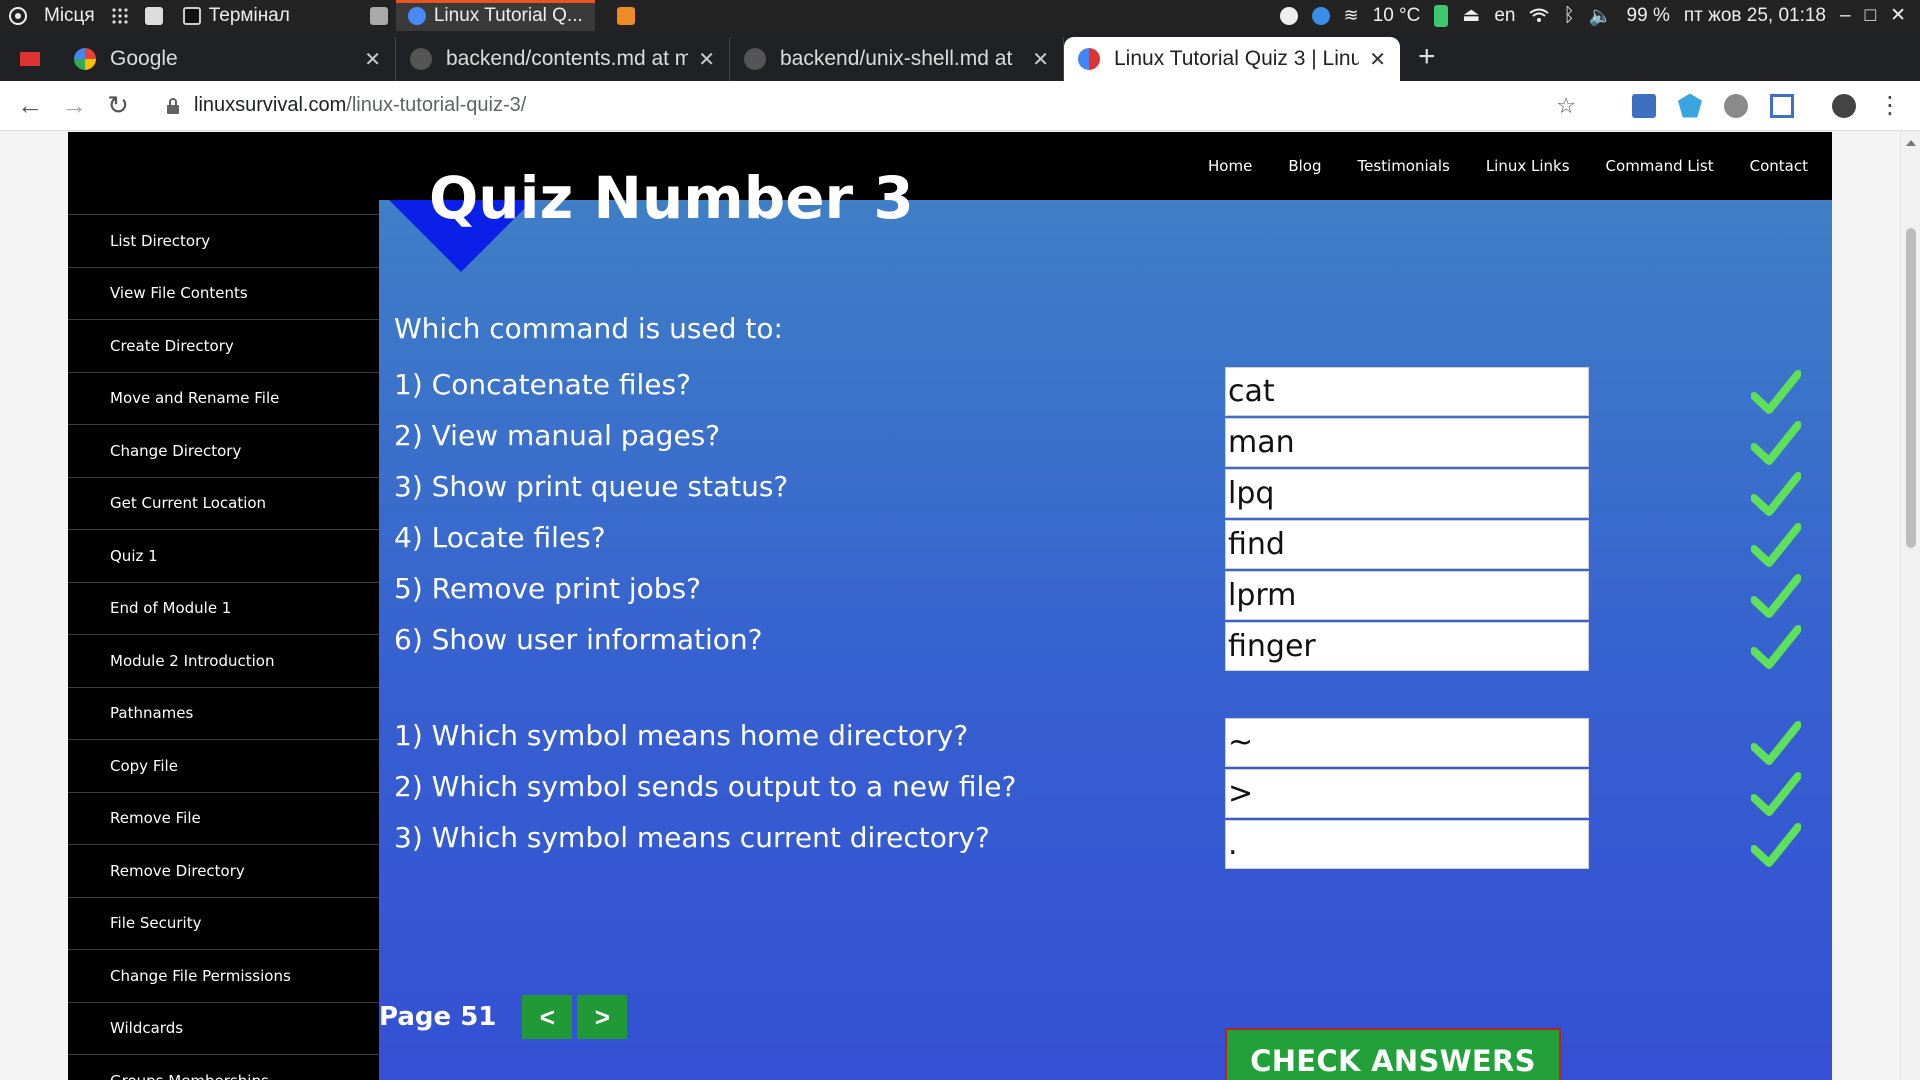  Describe the element at coordinates (223, 713) in the screenshot. I see `sidebar-item: Pathnames` at that location.